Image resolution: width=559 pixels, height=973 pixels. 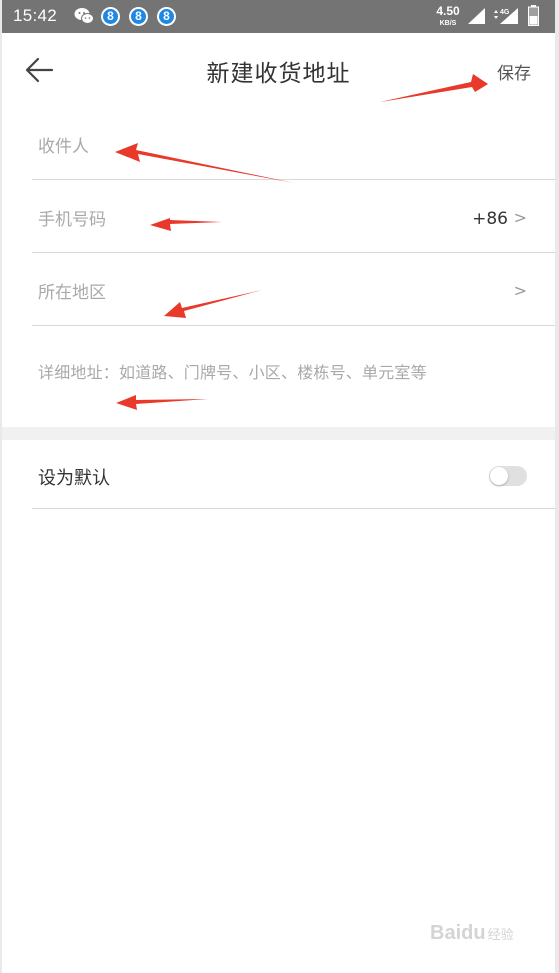 I want to click on region-field: 所在地区 >, so click(x=293, y=289).